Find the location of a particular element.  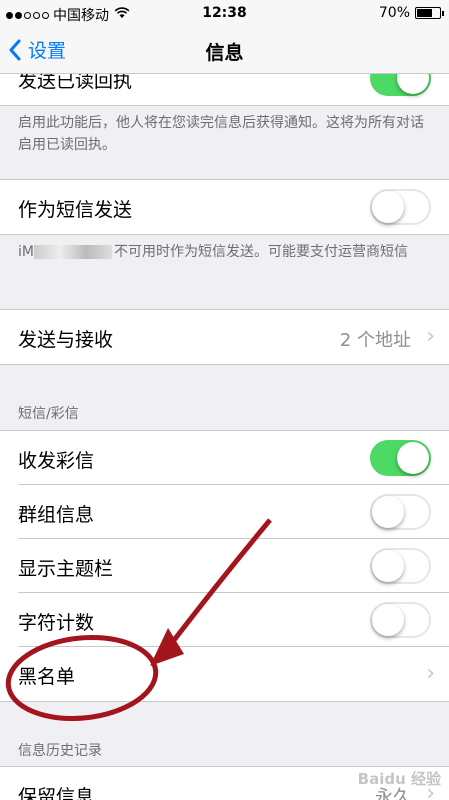

send-as-sms-section: 作为短信发送 is located at coordinates (224, 207).